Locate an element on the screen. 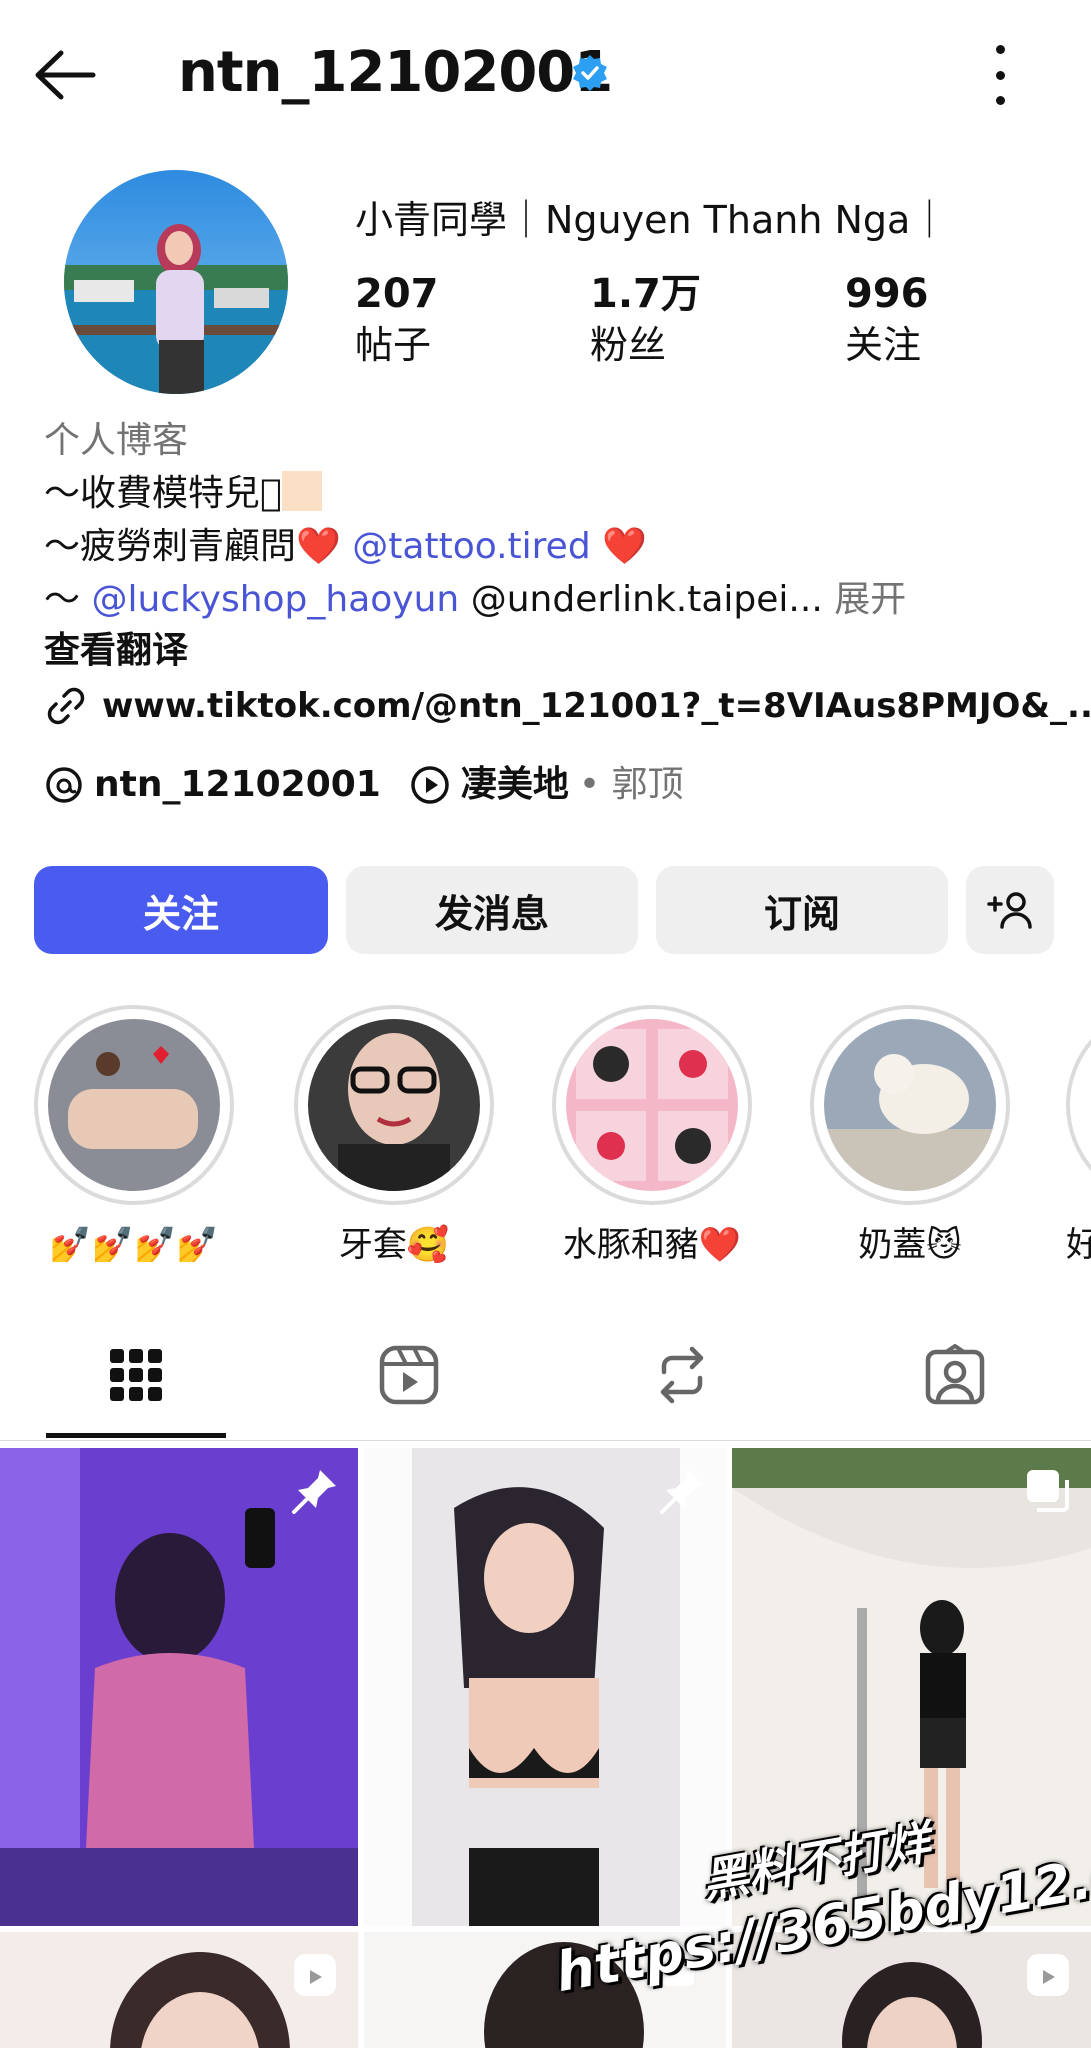 This screenshot has width=1091, height=2057. stat-posts-label: 帖子 is located at coordinates (393, 345).